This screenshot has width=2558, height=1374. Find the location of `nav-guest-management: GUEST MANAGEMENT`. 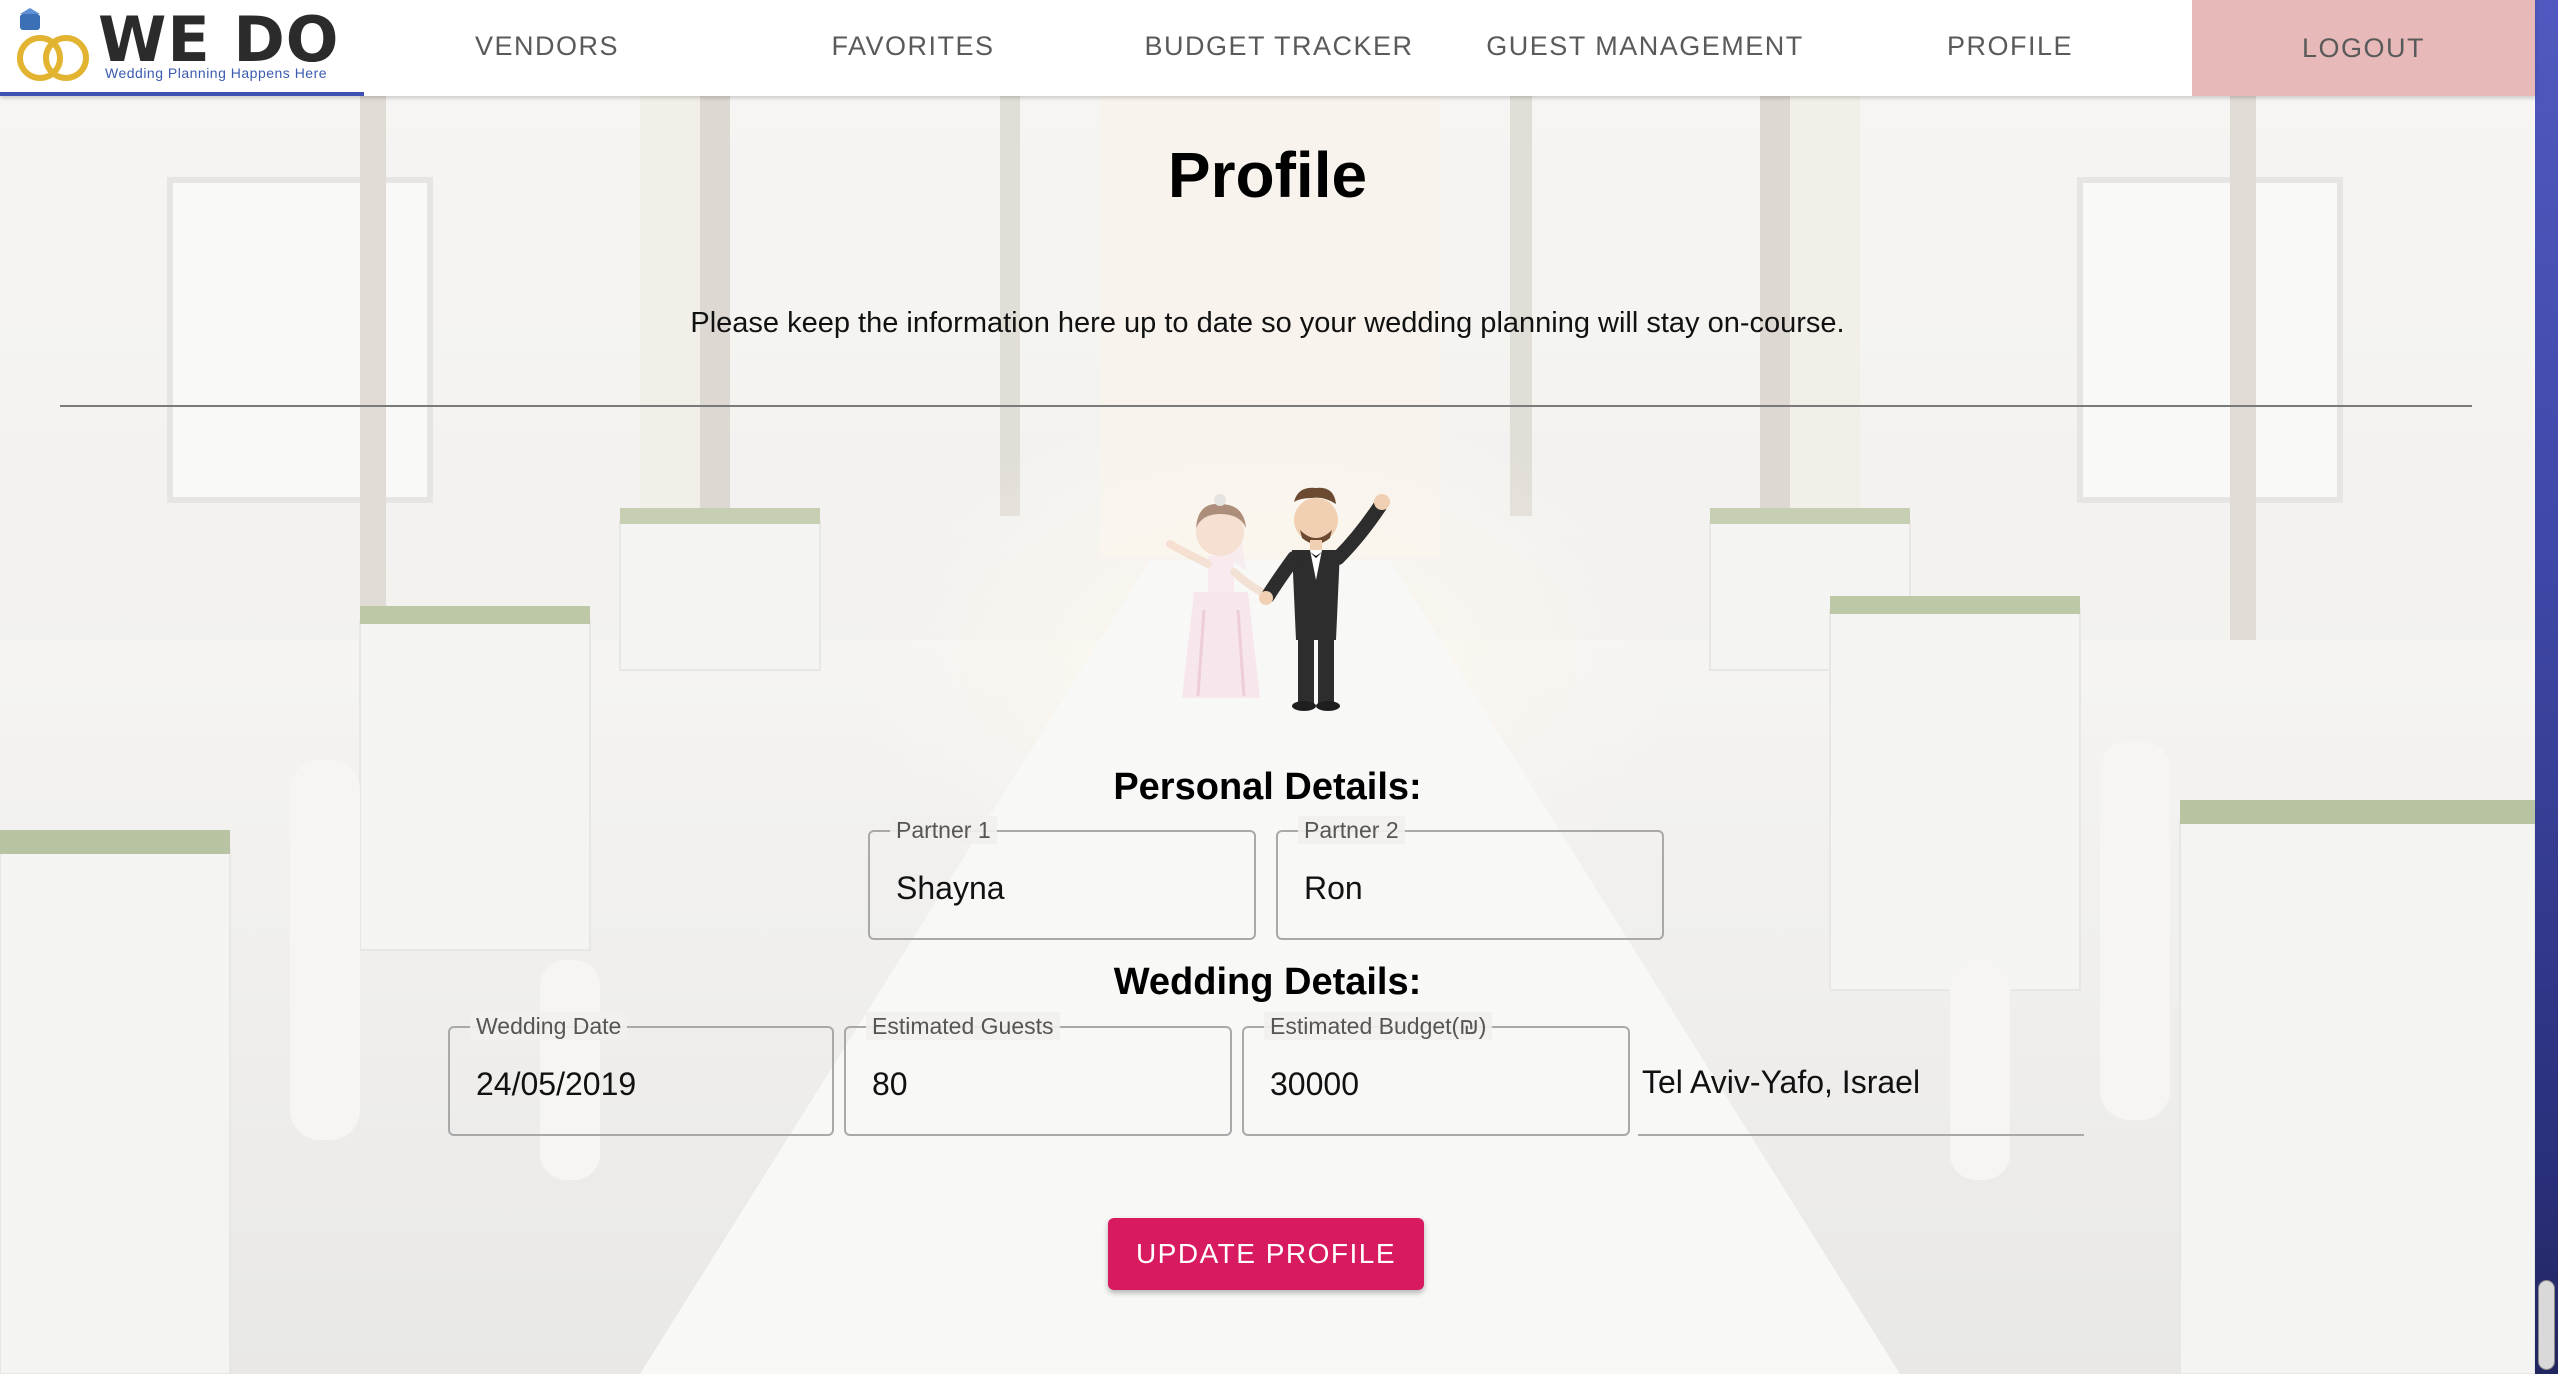

nav-guest-management: GUEST MANAGEMENT is located at coordinates (1645, 46).